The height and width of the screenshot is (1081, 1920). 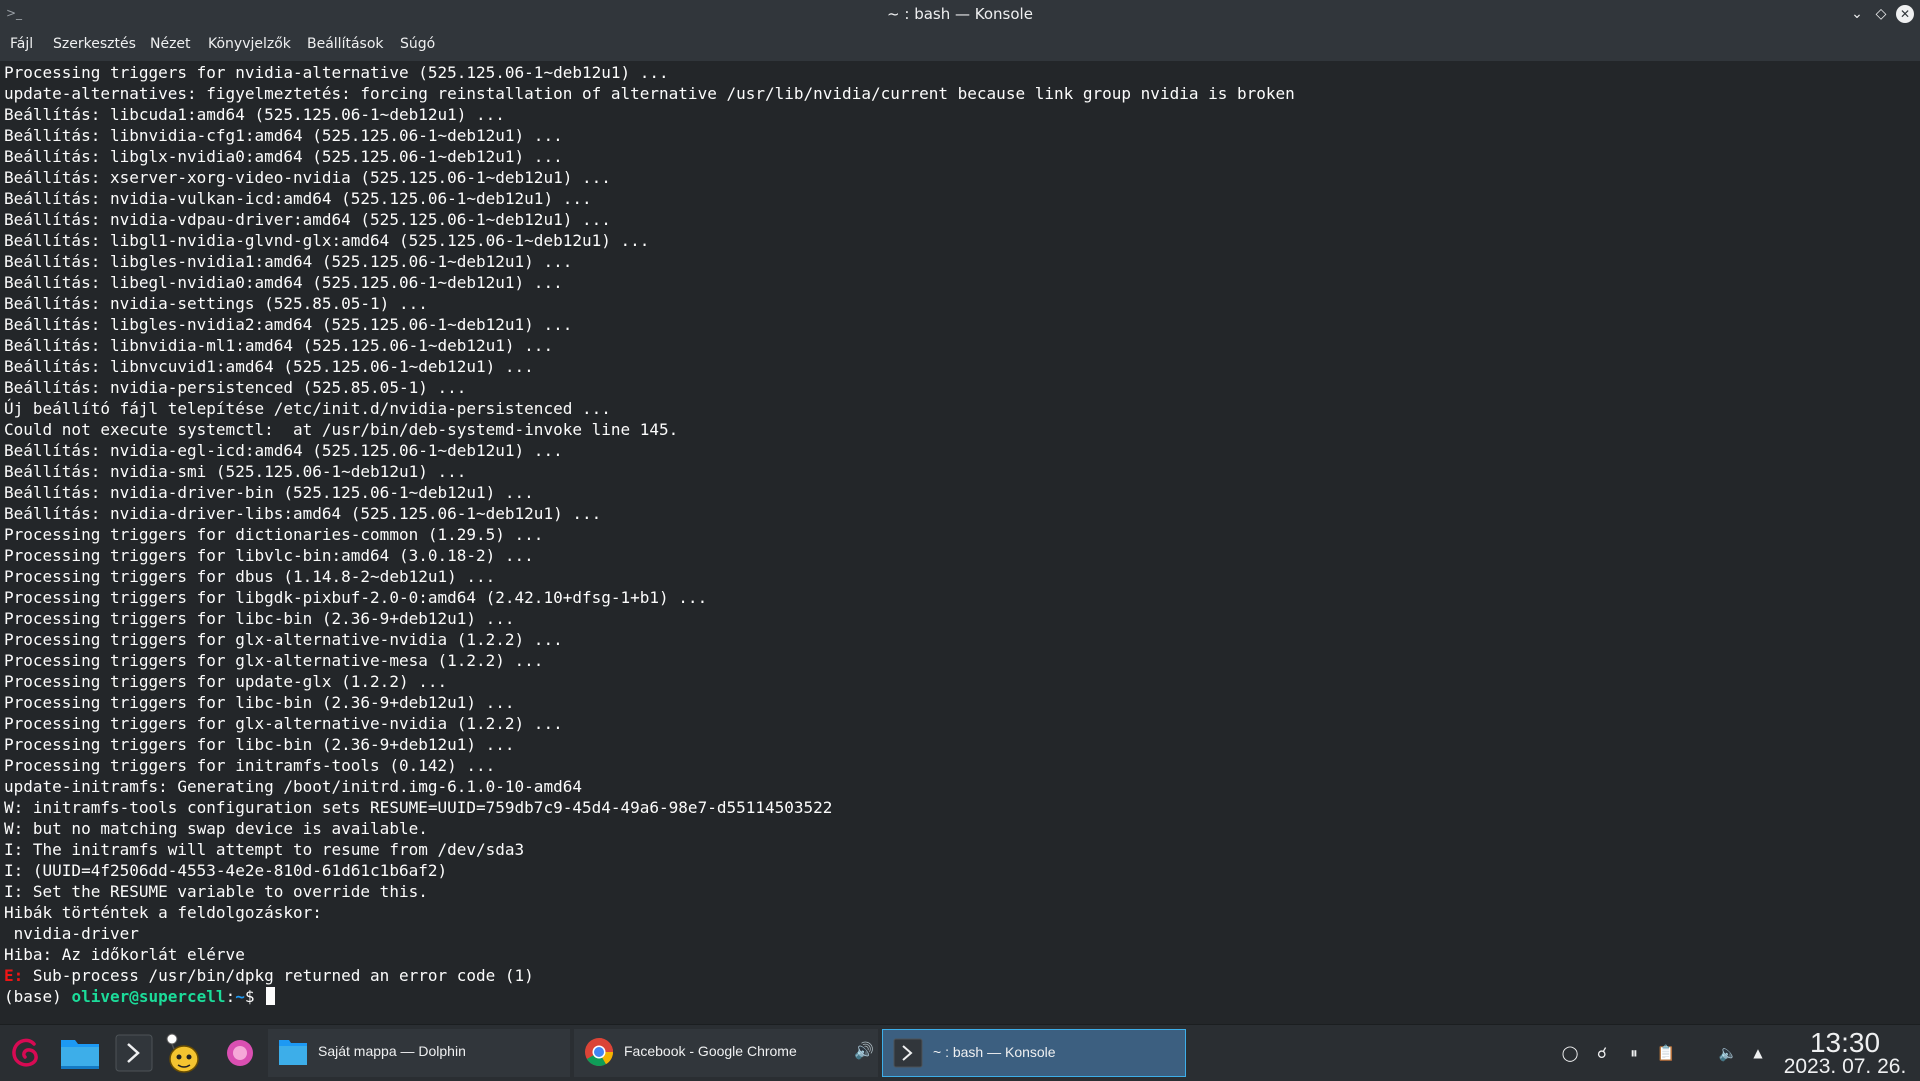 I want to click on close-button: ✕, so click(x=1905, y=14).